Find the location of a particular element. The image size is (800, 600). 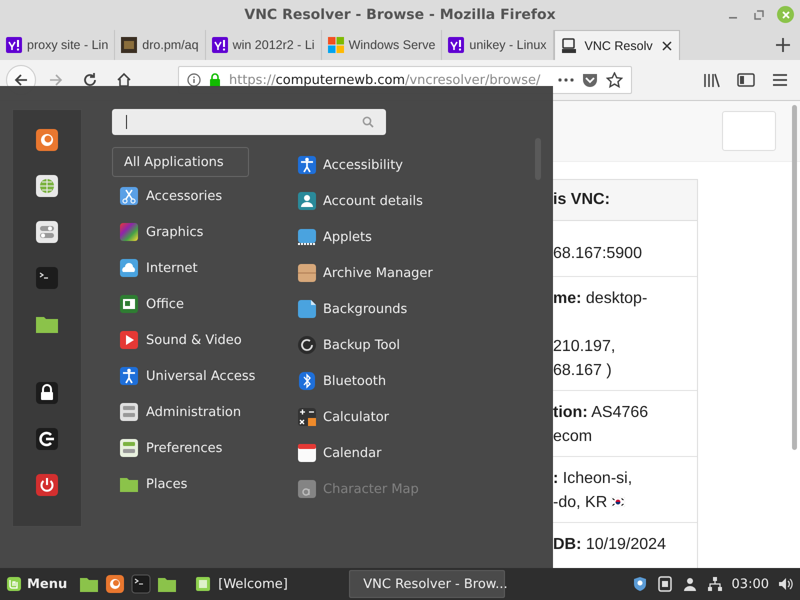

info-text: tion: AS4766 is located at coordinates (601, 413).